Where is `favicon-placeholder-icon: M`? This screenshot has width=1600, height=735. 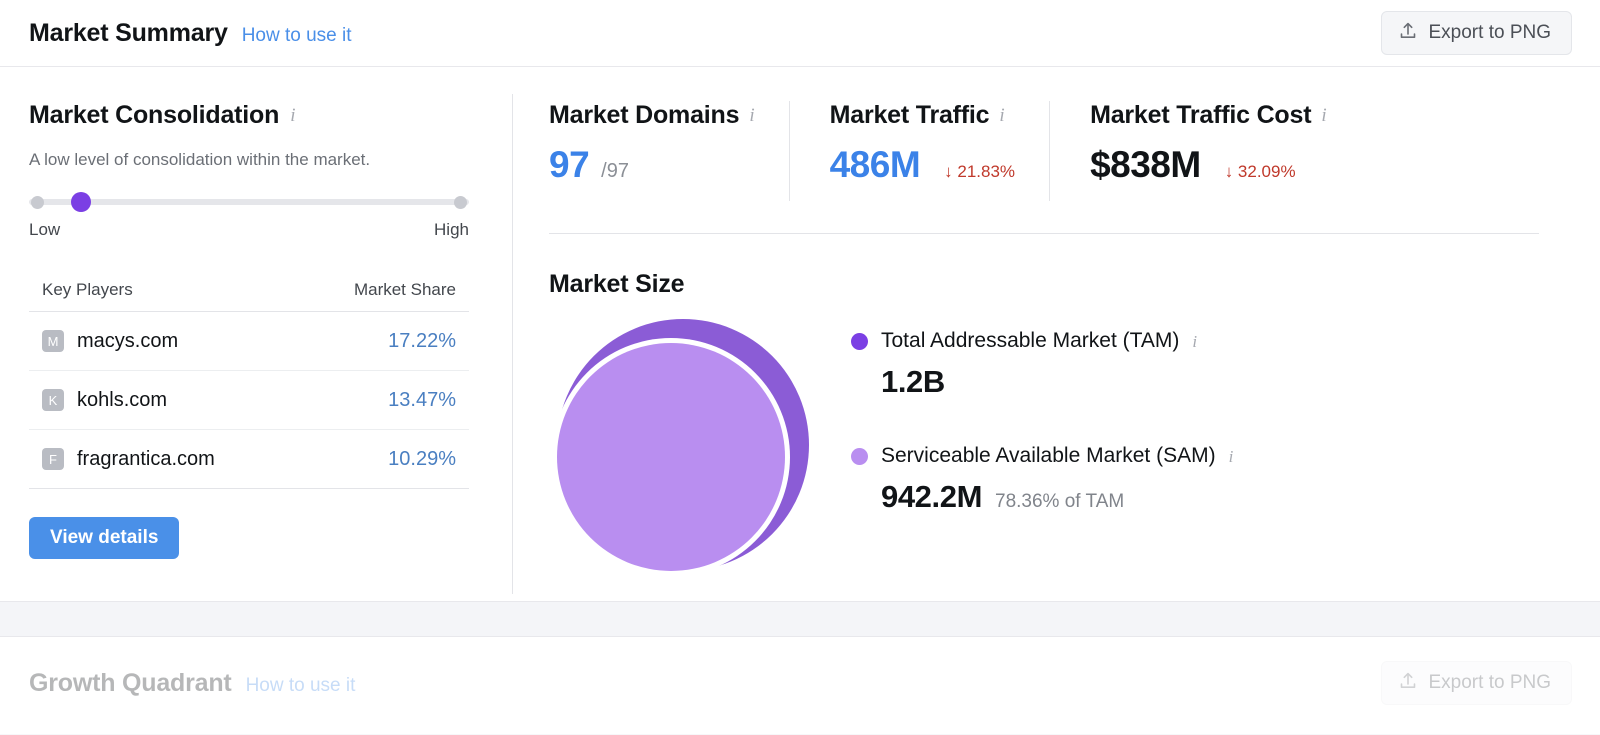 favicon-placeholder-icon: M is located at coordinates (53, 341).